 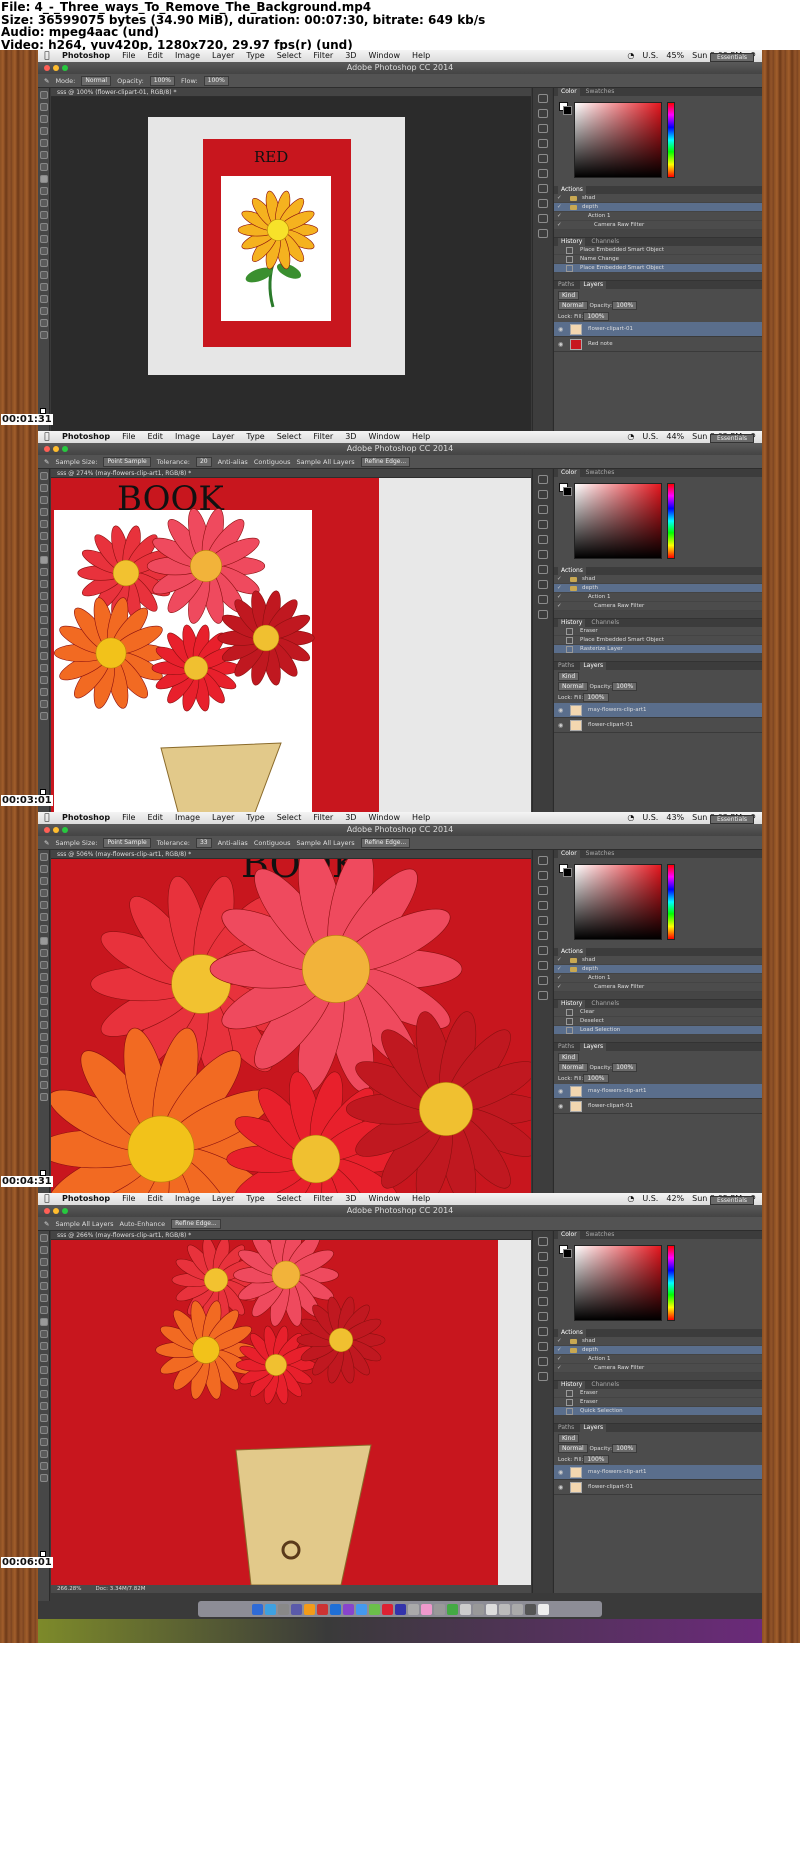 What do you see at coordinates (291, 1031) in the screenshot?
I see `document-canvas: BOOK` at bounding box center [291, 1031].